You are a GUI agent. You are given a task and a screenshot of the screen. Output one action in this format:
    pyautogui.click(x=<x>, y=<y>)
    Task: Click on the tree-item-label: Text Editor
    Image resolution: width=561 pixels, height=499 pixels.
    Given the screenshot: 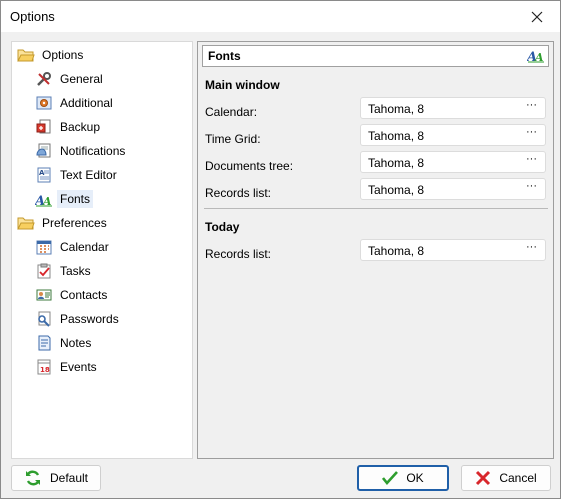 What is the action you would take?
    pyautogui.click(x=88, y=175)
    